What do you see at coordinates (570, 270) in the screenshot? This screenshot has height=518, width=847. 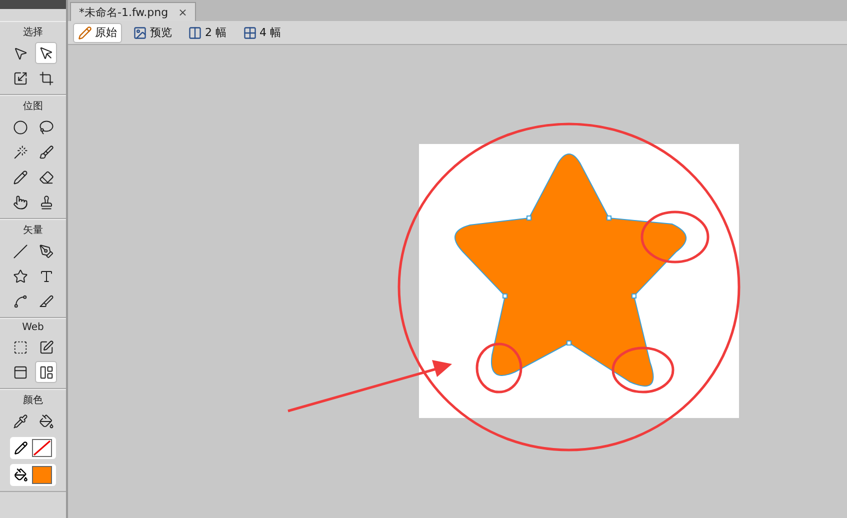 I see `star-shape` at bounding box center [570, 270].